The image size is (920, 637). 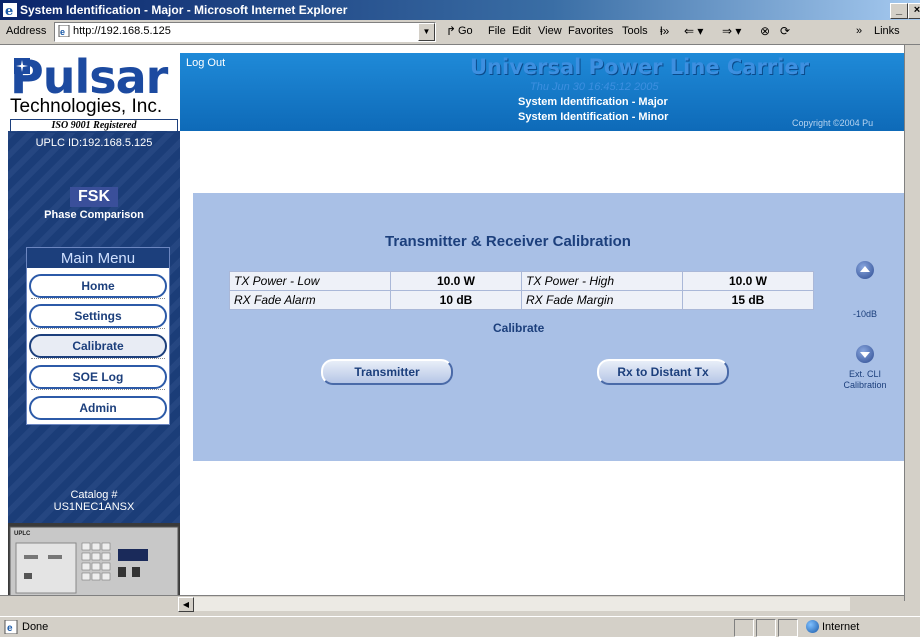 I want to click on menu-favorites: Favorites, so click(x=590, y=31).